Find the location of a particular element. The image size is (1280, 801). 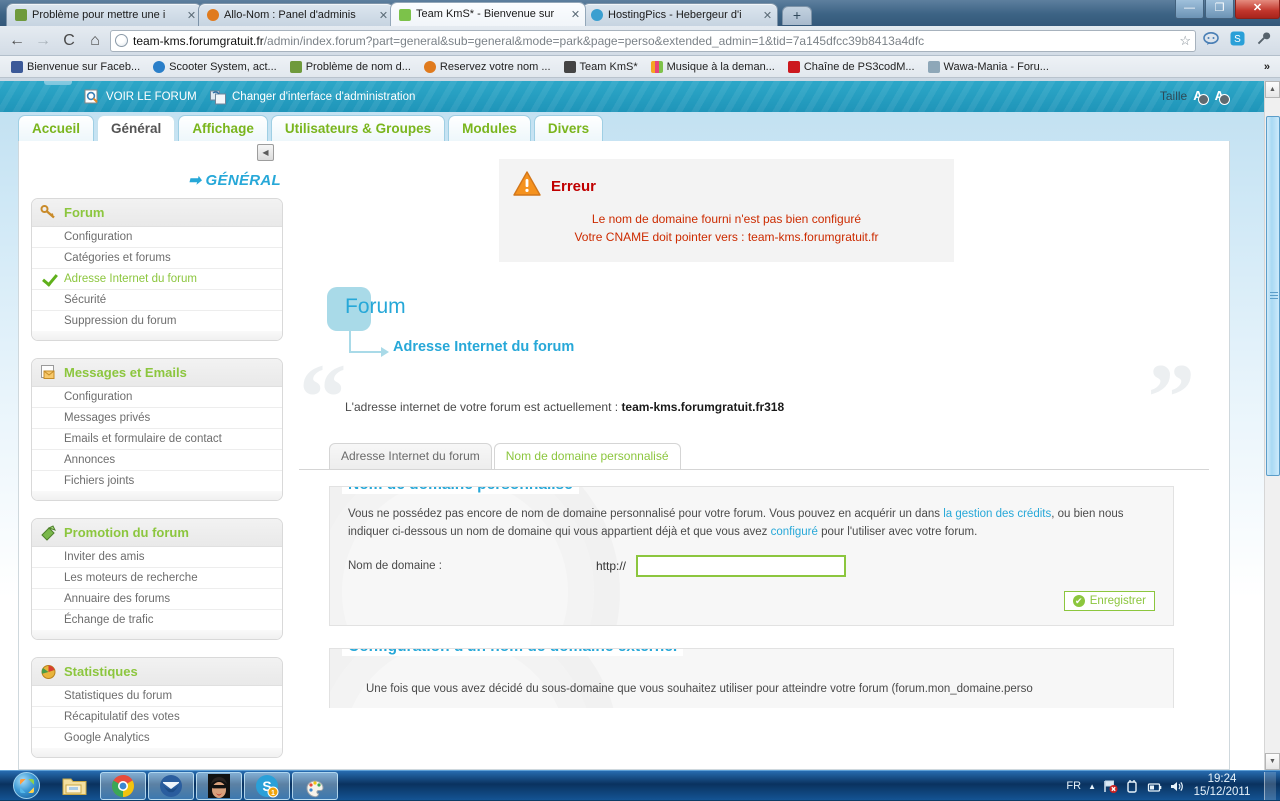

sidebar-item-annonces: Annonces is located at coordinates (157, 460).